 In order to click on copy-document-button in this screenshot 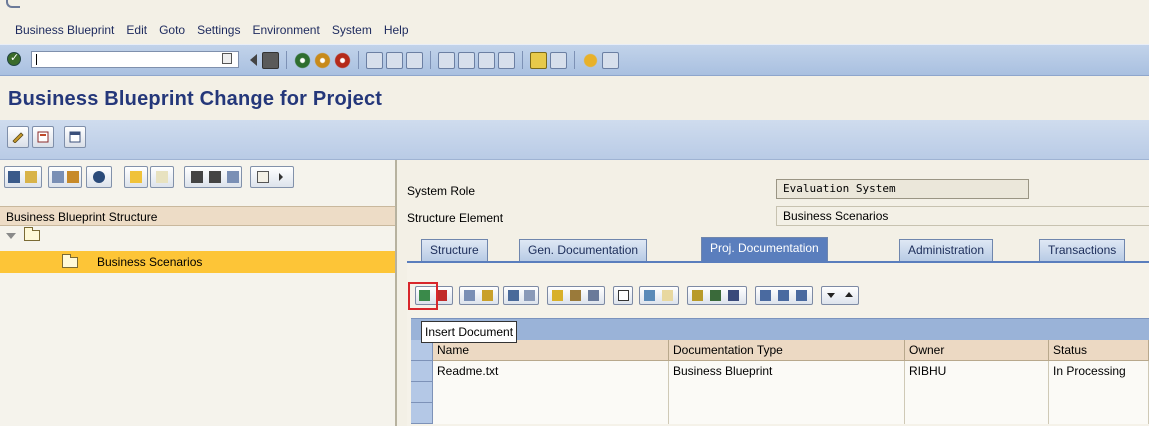, I will do `click(521, 295)`.